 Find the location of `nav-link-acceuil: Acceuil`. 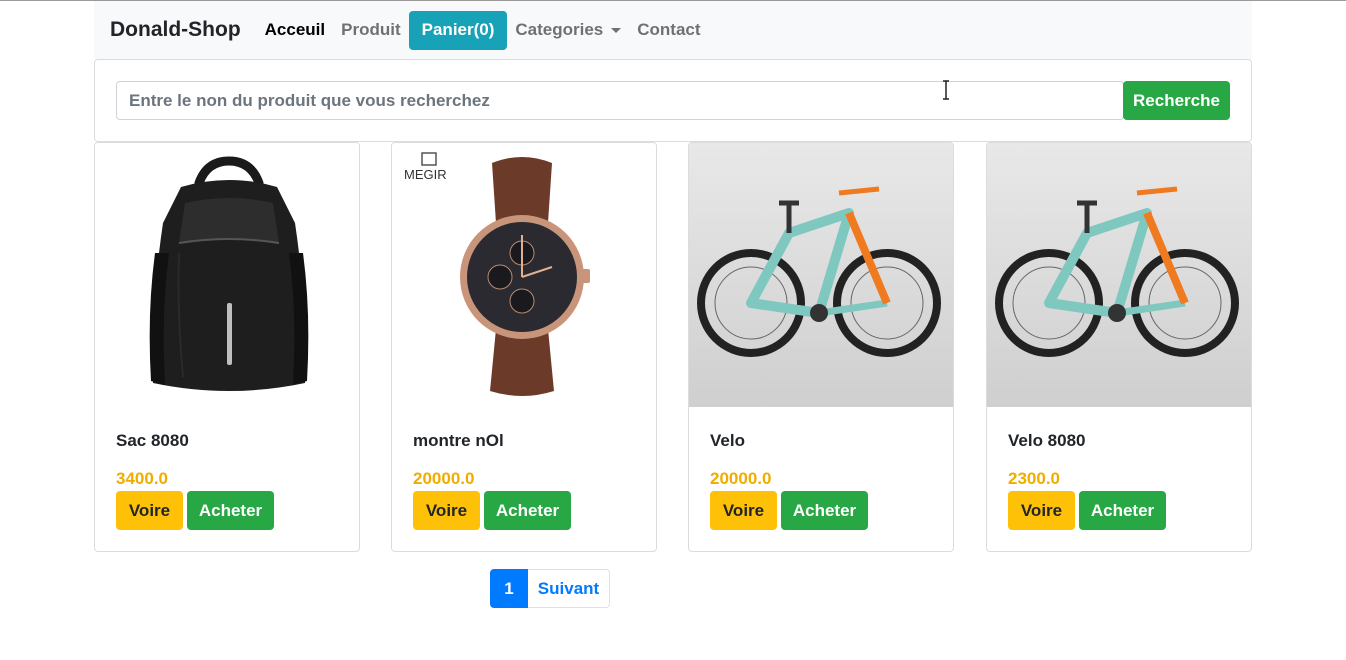

nav-link-acceuil: Acceuil is located at coordinates (295, 30).